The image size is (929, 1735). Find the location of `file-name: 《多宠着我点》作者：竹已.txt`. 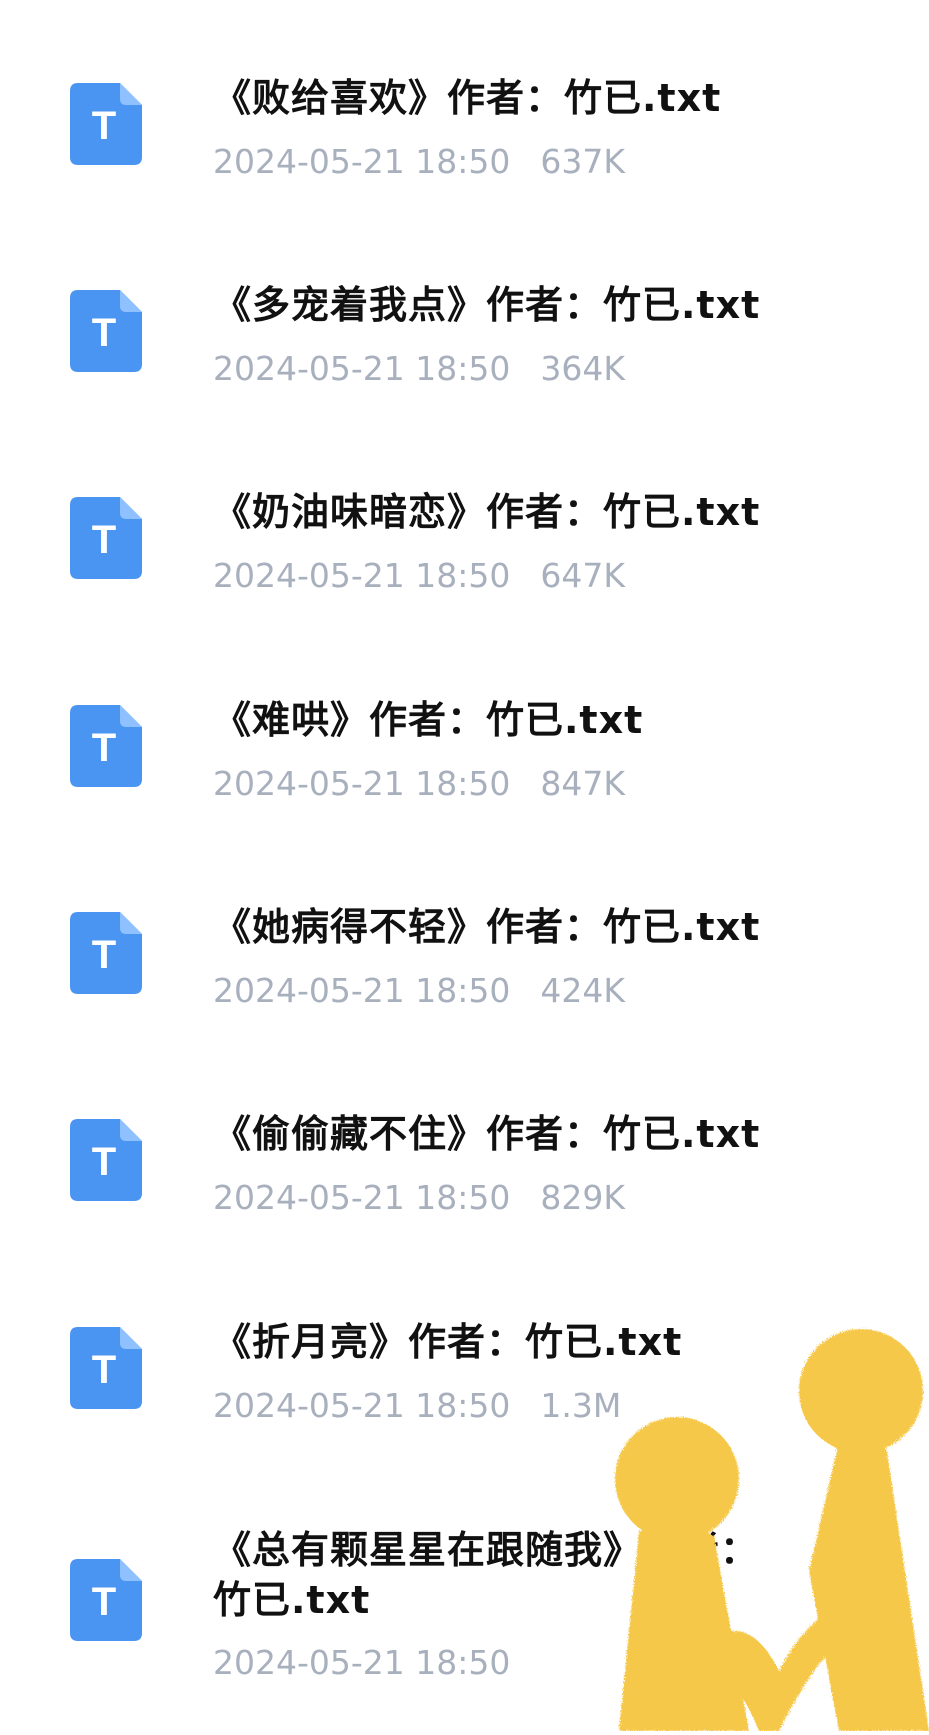

file-name: 《多宠着我点》作者：竹已.txt is located at coordinates (487, 305).